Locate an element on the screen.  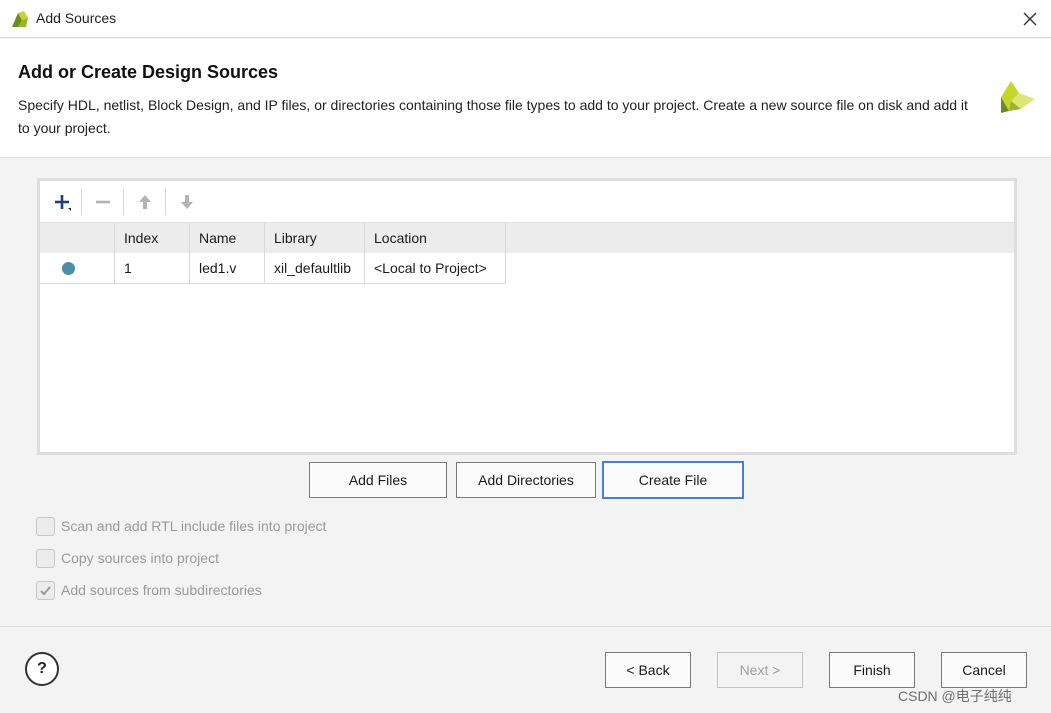
move-down-button is located at coordinates (187, 202).